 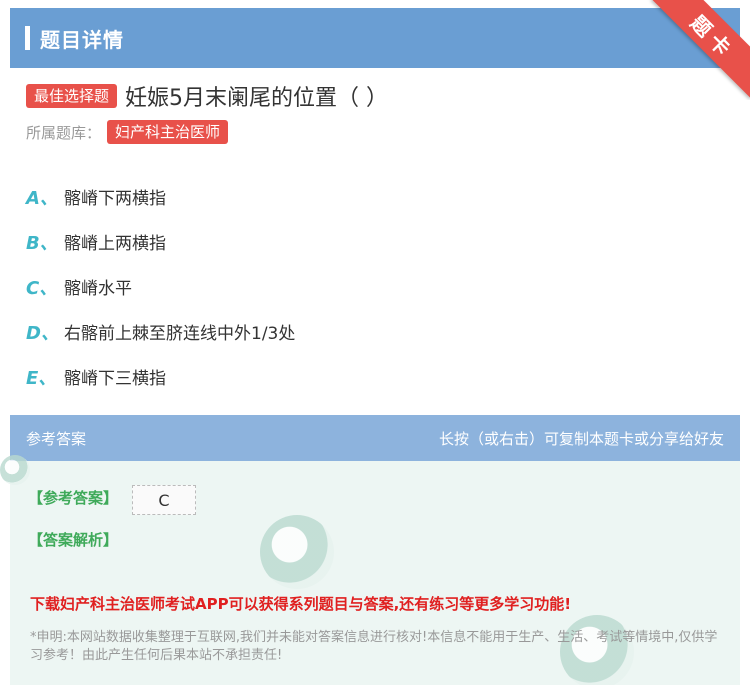 I want to click on reference-answer-label: 【参考答案】, so click(x=73, y=498).